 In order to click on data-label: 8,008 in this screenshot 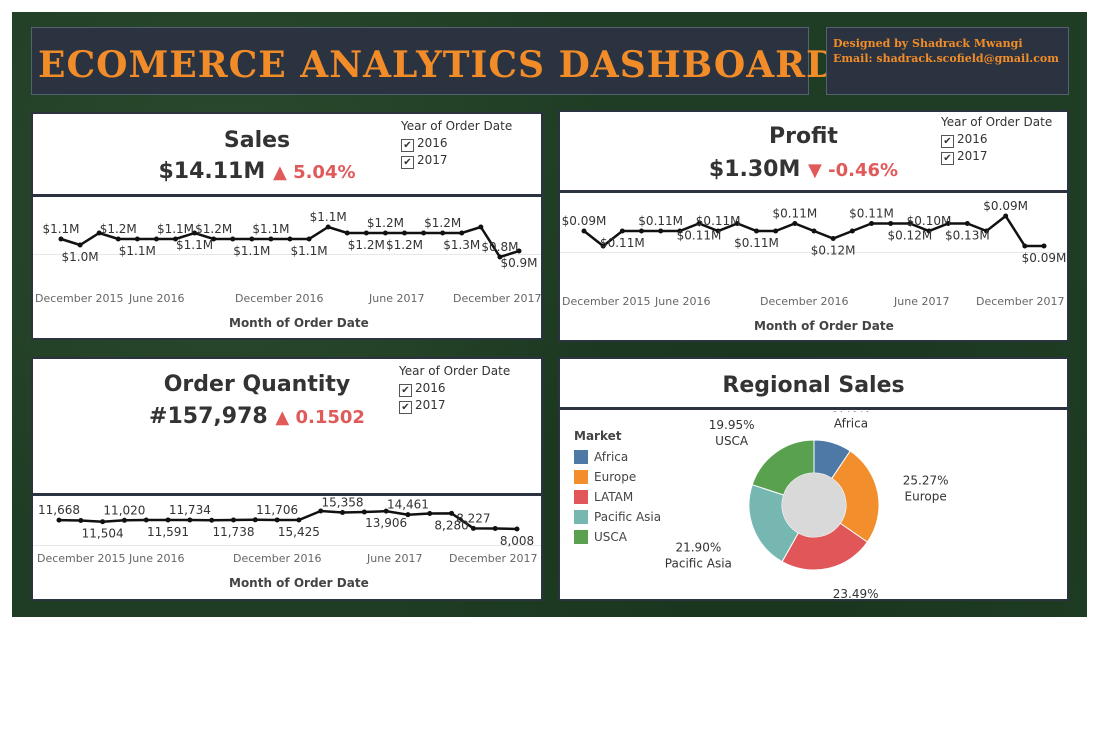, I will do `click(517, 540)`.